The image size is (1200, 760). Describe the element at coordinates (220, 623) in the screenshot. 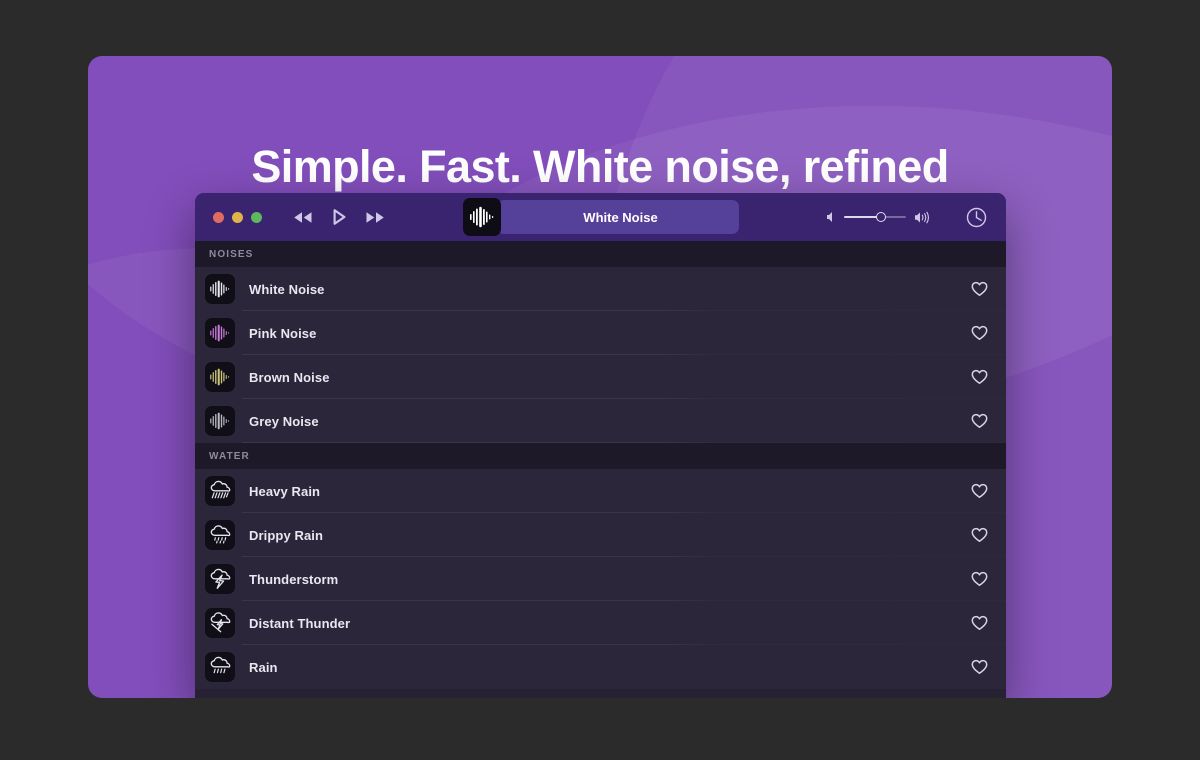

I see `distant-thunder-icon` at that location.